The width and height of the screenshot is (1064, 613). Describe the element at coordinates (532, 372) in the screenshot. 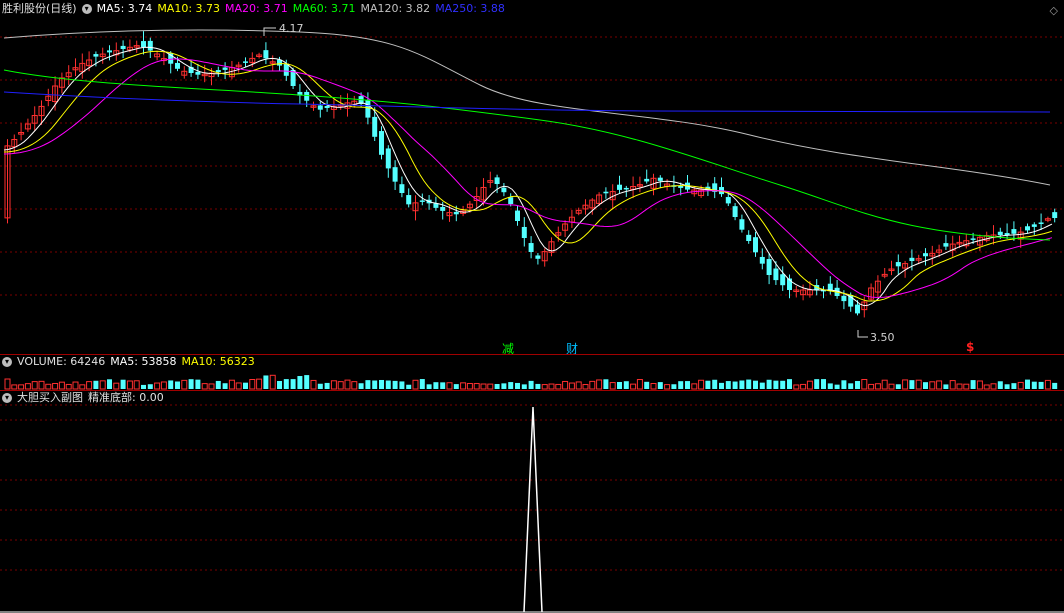

I see `volume-panel: ▾ VOLUME: 64246 MA5: 53858 MA10: 56323` at that location.